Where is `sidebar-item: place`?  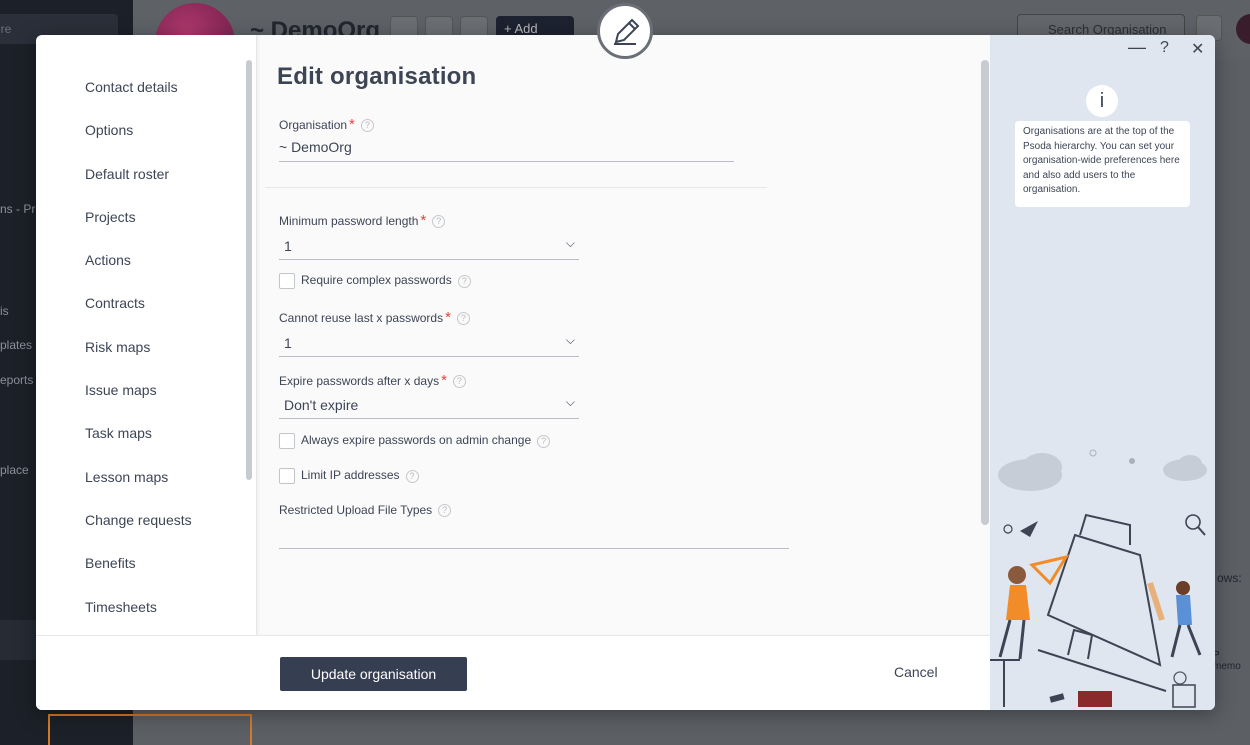
sidebar-item: place is located at coordinates (14, 470).